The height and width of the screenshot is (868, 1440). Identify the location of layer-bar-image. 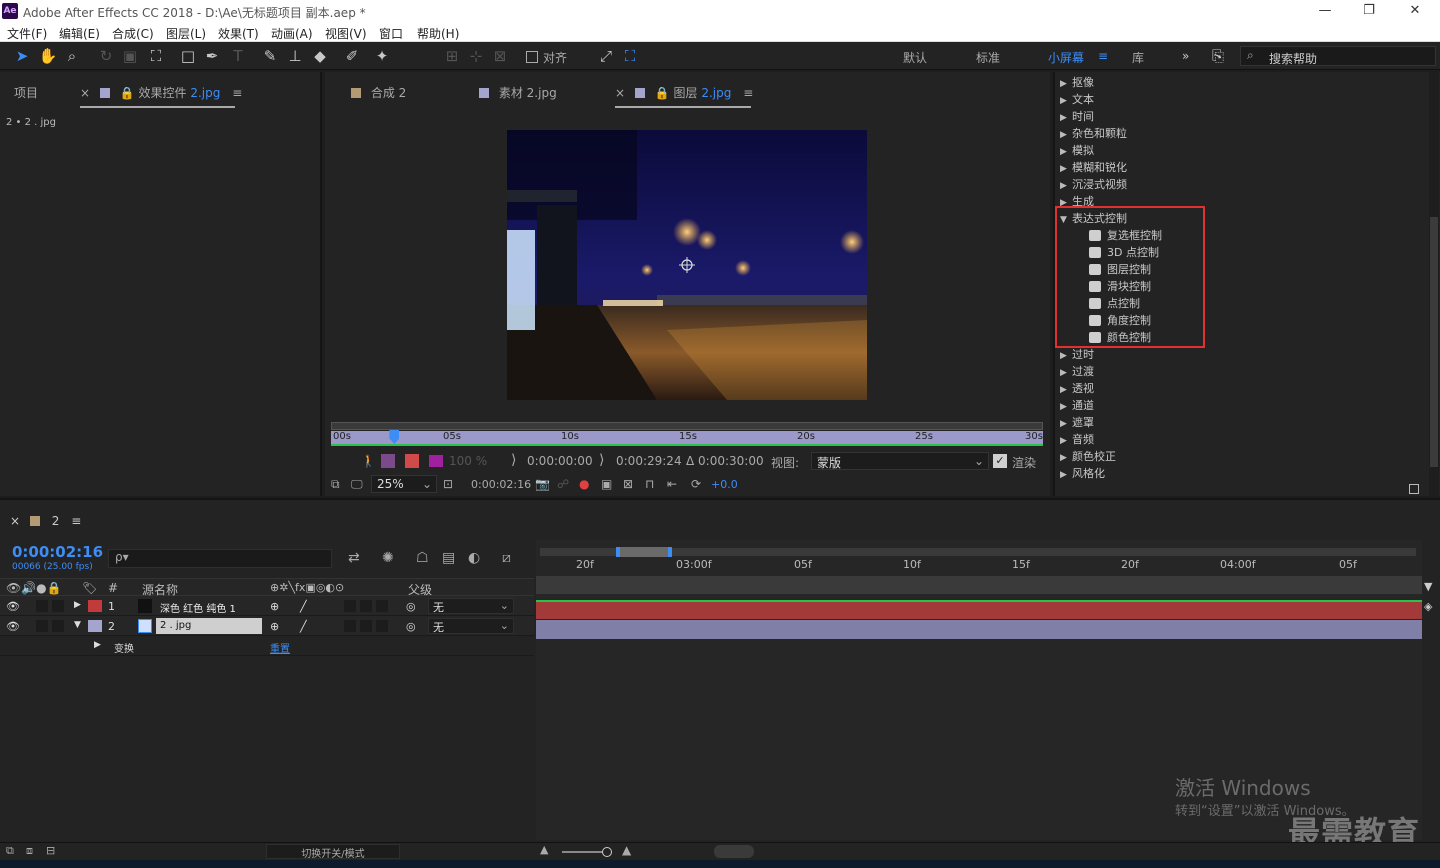
(979, 629).